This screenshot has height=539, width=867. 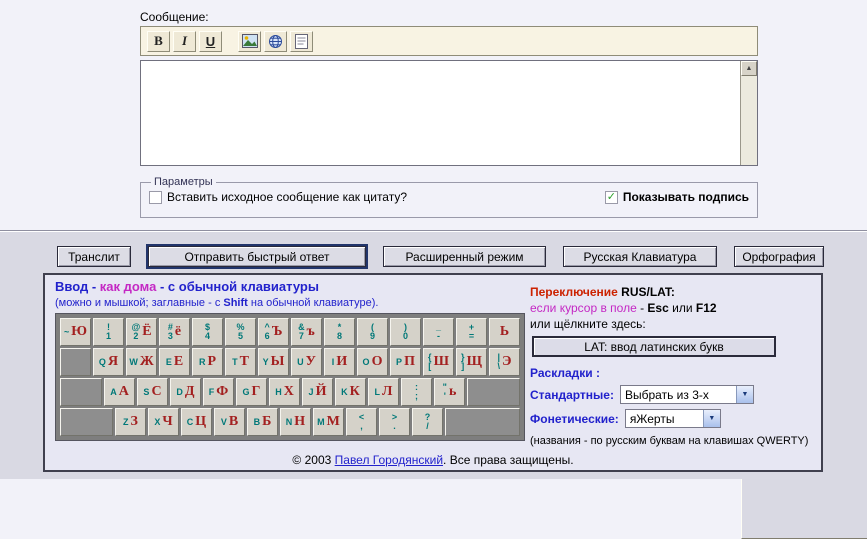 What do you see at coordinates (108, 362) in the screenshot?
I see `keyboard-key: QЯ` at bounding box center [108, 362].